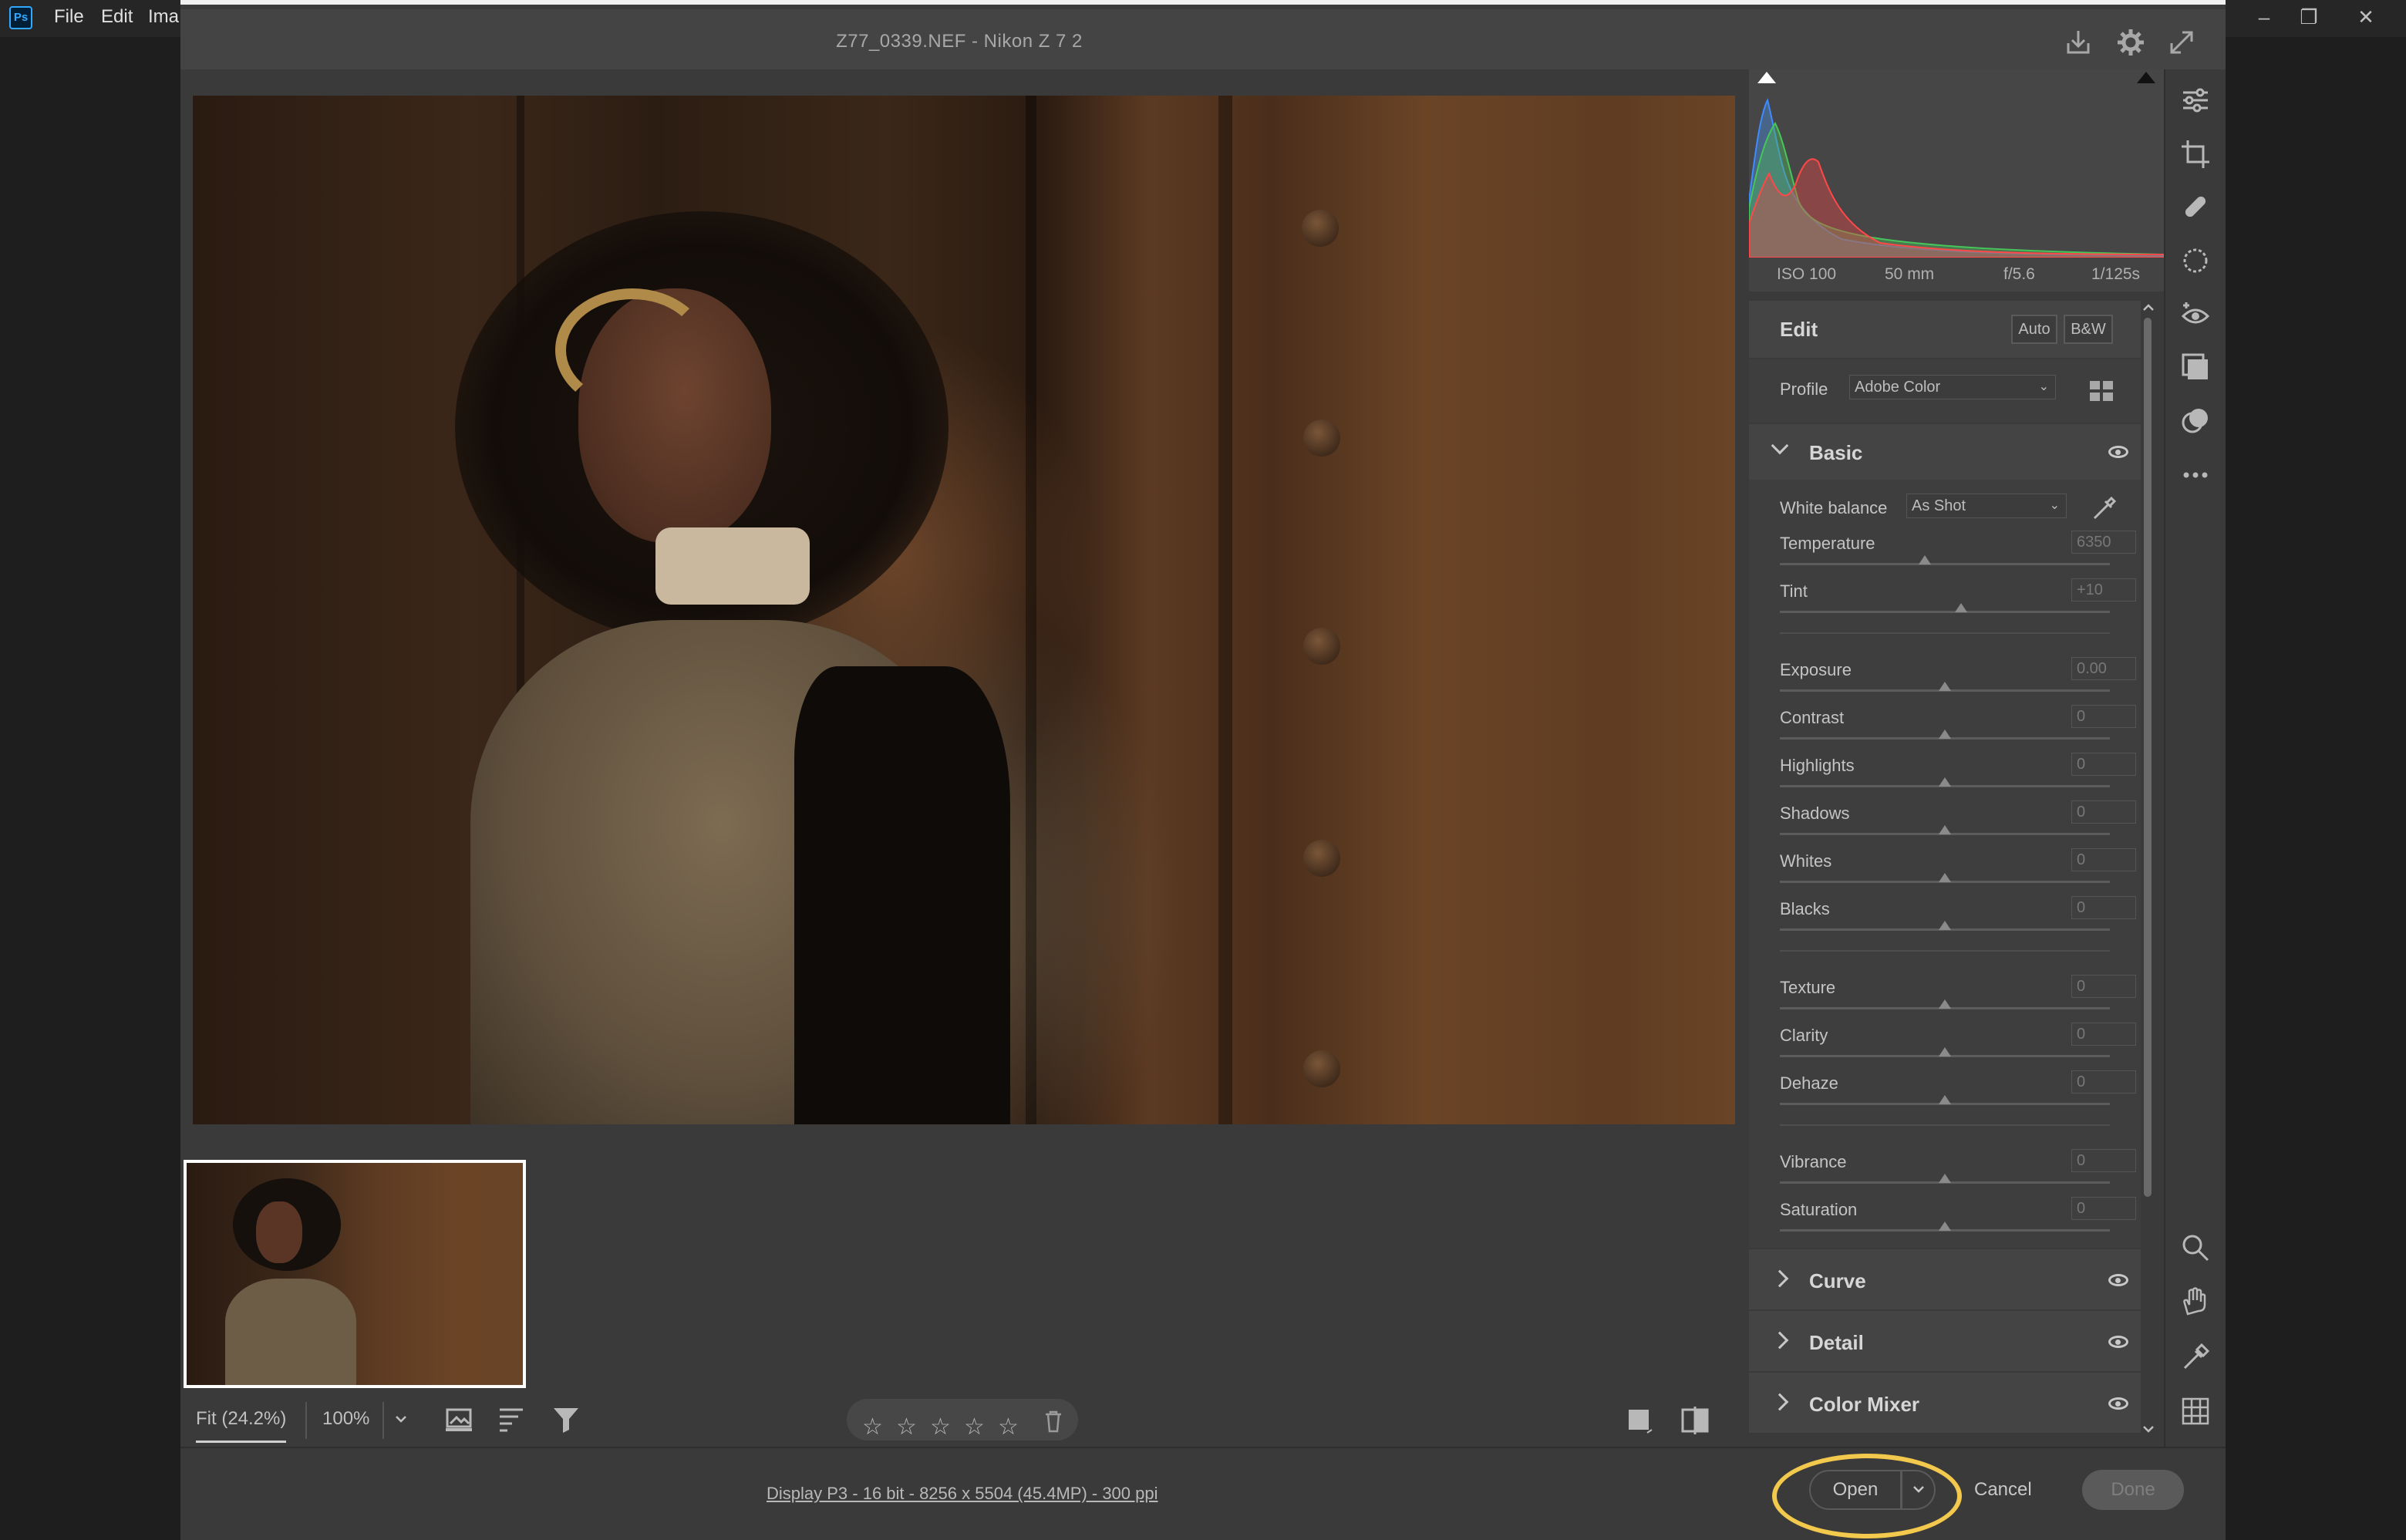  Describe the element at coordinates (1956, 275) in the screenshot. I see `exif-info: ISO 100 50 mm f/5.6 1/125s` at that location.